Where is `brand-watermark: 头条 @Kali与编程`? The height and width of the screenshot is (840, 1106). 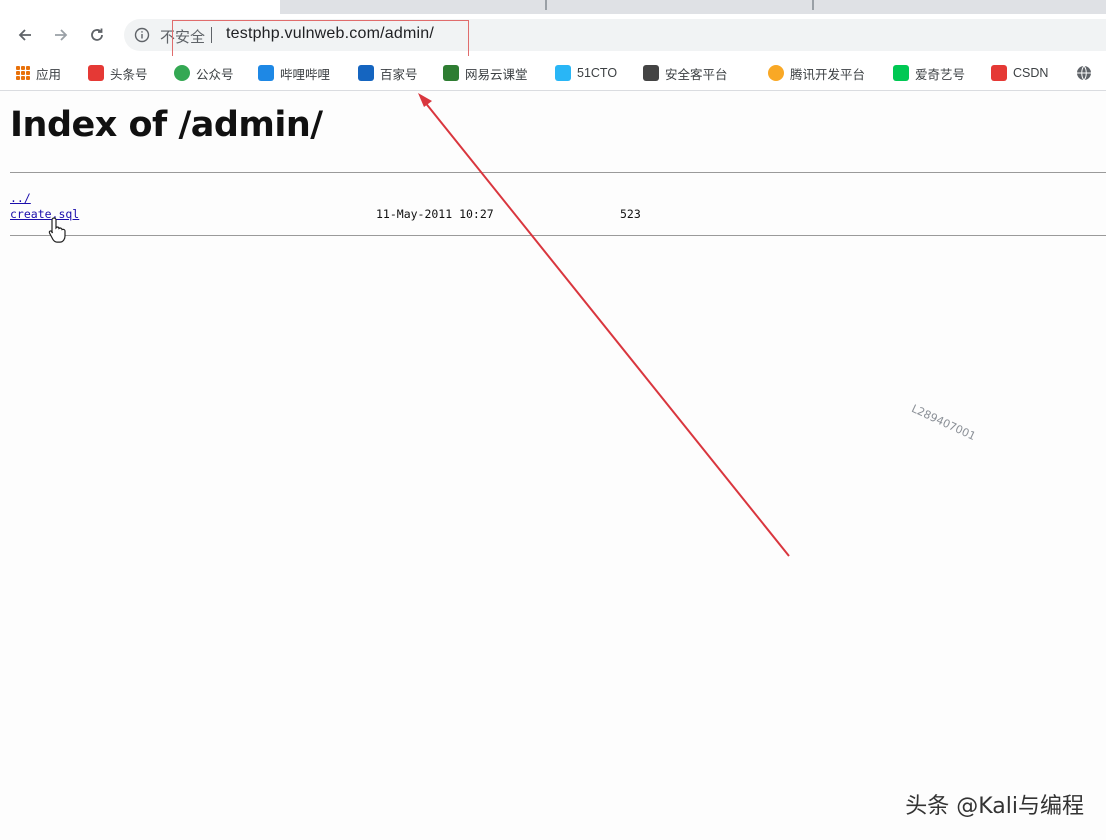 brand-watermark: 头条 @Kali与编程 is located at coordinates (994, 806).